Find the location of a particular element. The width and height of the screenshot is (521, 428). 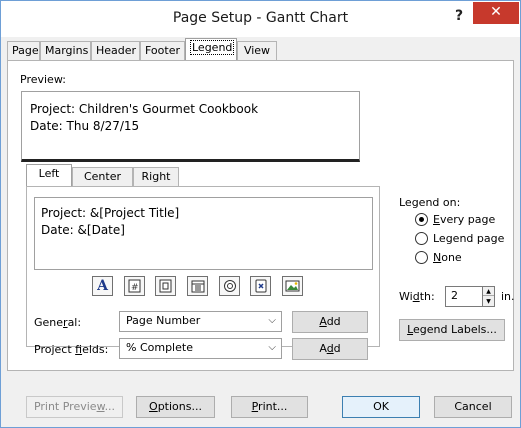

tab-legend: Legend is located at coordinates (211, 49).